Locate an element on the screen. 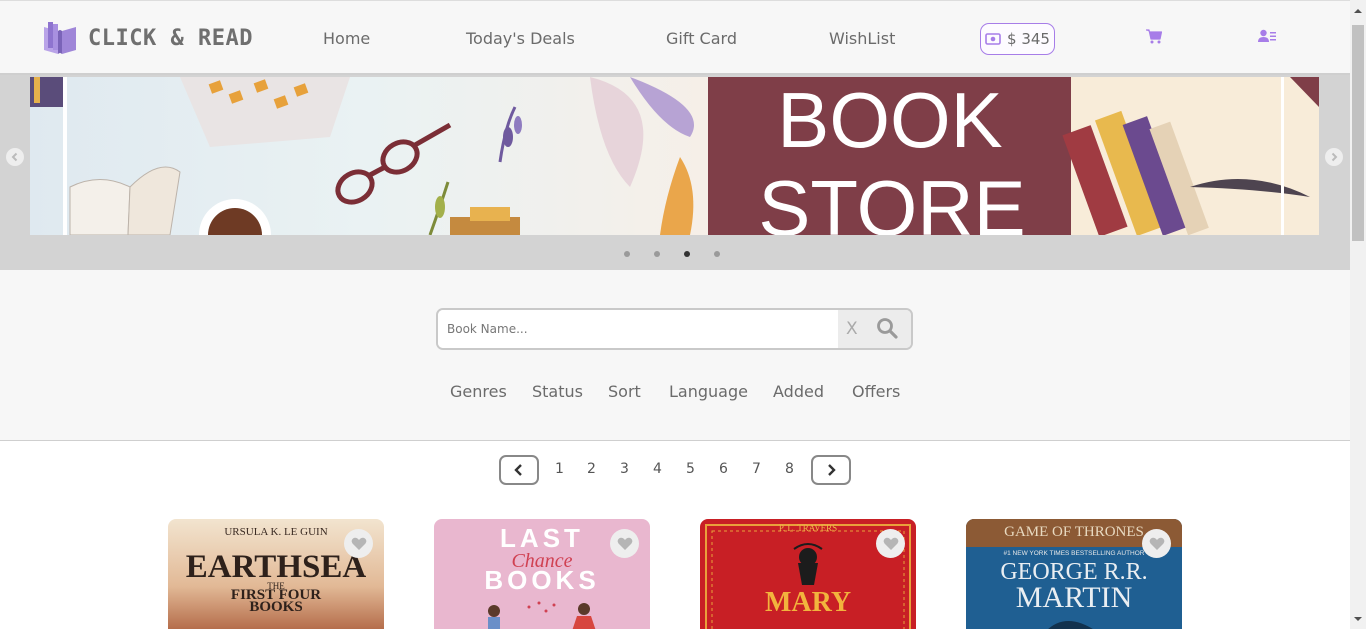 Image resolution: width=1366 pixels, height=629 pixels. carousel-prev-button is located at coordinates (15, 157).